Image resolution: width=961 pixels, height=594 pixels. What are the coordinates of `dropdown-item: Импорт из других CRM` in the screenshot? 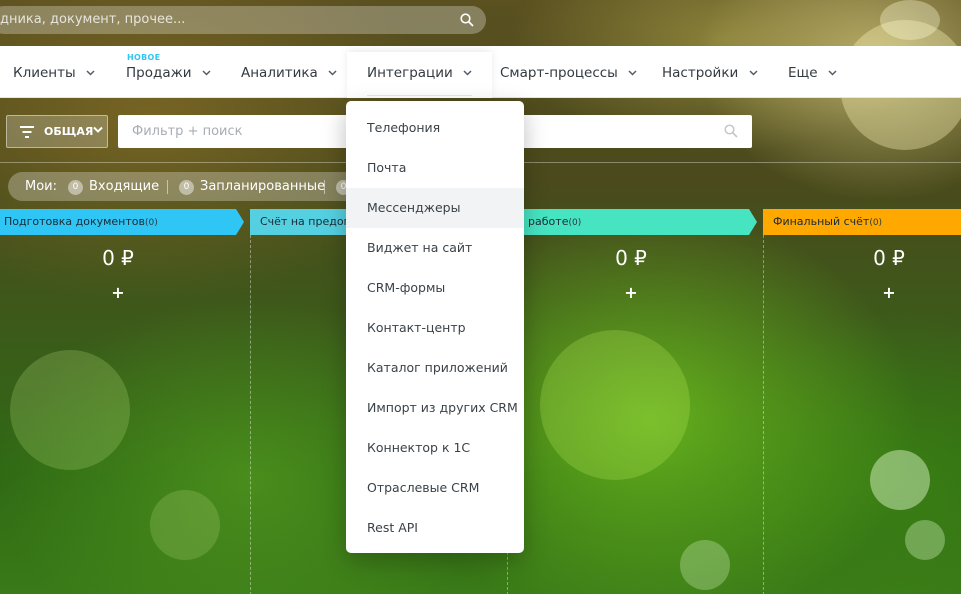 It's located at (435, 408).